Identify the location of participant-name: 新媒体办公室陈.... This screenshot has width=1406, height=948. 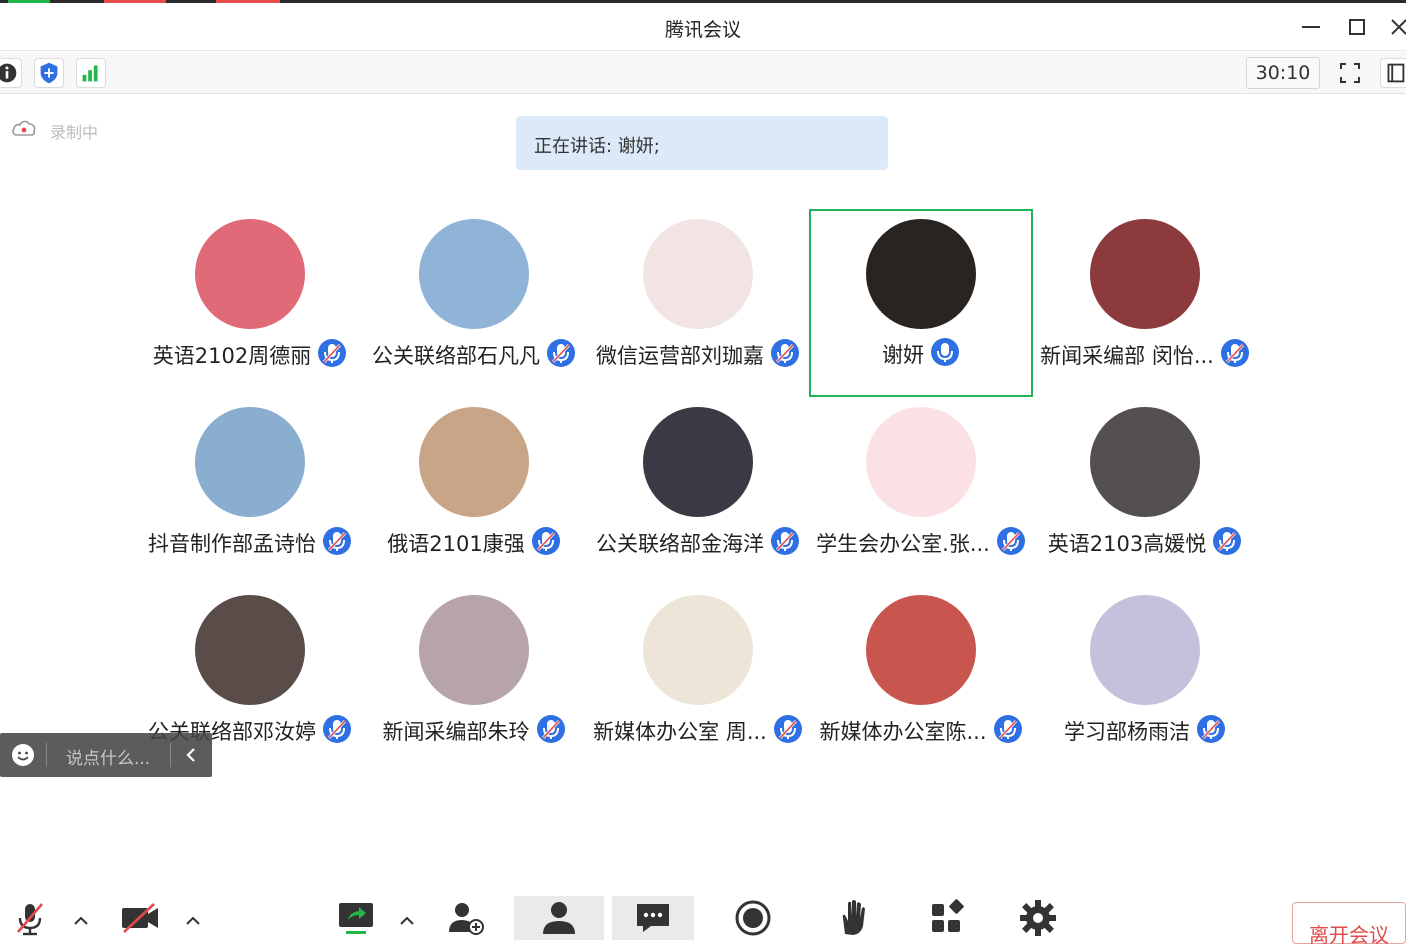
(903, 732).